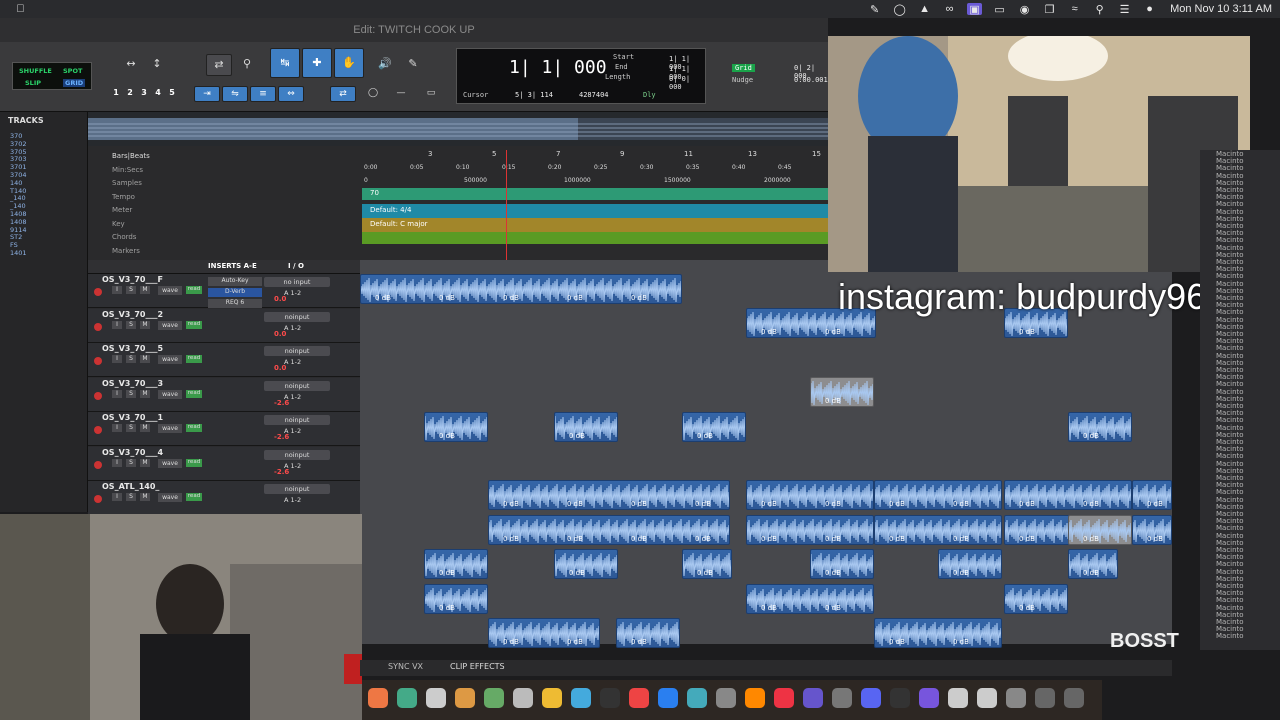 Image resolution: width=1280 pixels, height=720 pixels. I want to click on track-row: OS_V3_70___1 noinput A 1-2 -2.6 I S Mwave read, so click(224, 429).